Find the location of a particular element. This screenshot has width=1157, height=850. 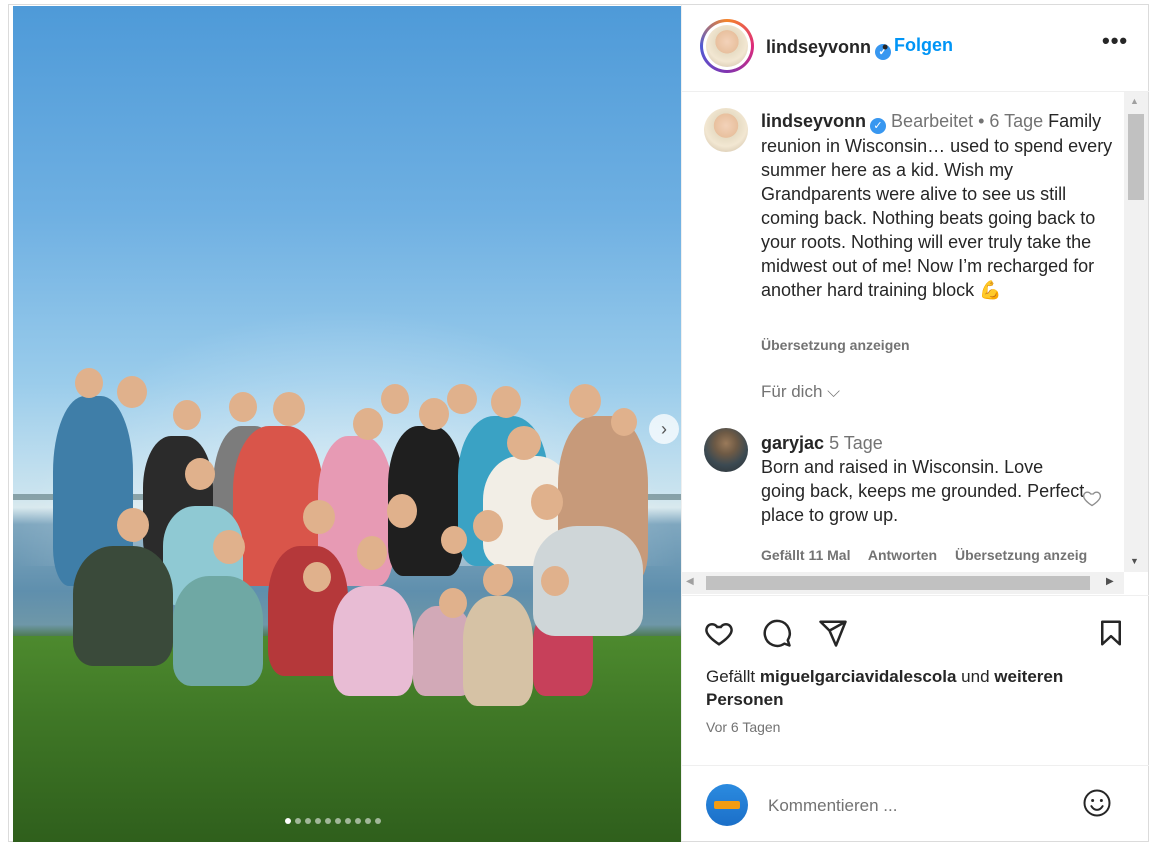

post-timestamp: Vor 6 Tagen is located at coordinates (743, 727).